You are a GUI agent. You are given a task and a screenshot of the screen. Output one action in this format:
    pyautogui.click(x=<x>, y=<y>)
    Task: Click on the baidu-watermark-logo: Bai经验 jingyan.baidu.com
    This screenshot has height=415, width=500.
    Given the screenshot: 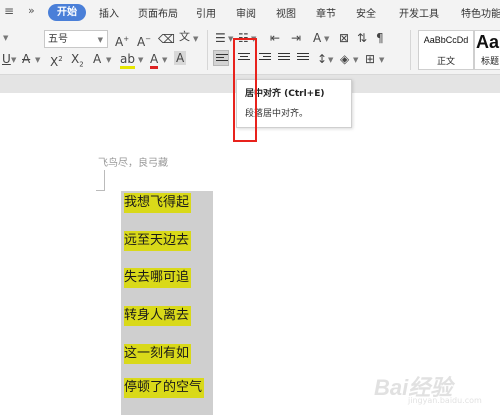 What is the action you would take?
    pyautogui.click(x=422, y=388)
    